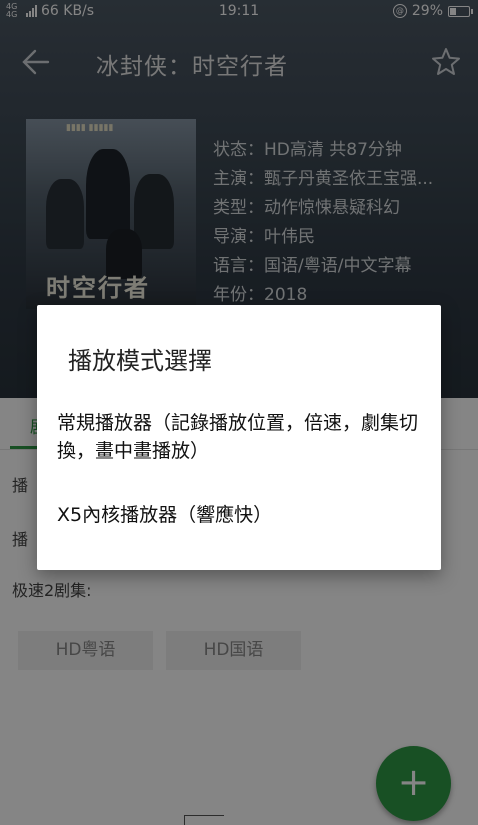 The image size is (478, 825). Describe the element at coordinates (140, 361) in the screenshot. I see `dialog-title: 播放模式選擇` at that location.